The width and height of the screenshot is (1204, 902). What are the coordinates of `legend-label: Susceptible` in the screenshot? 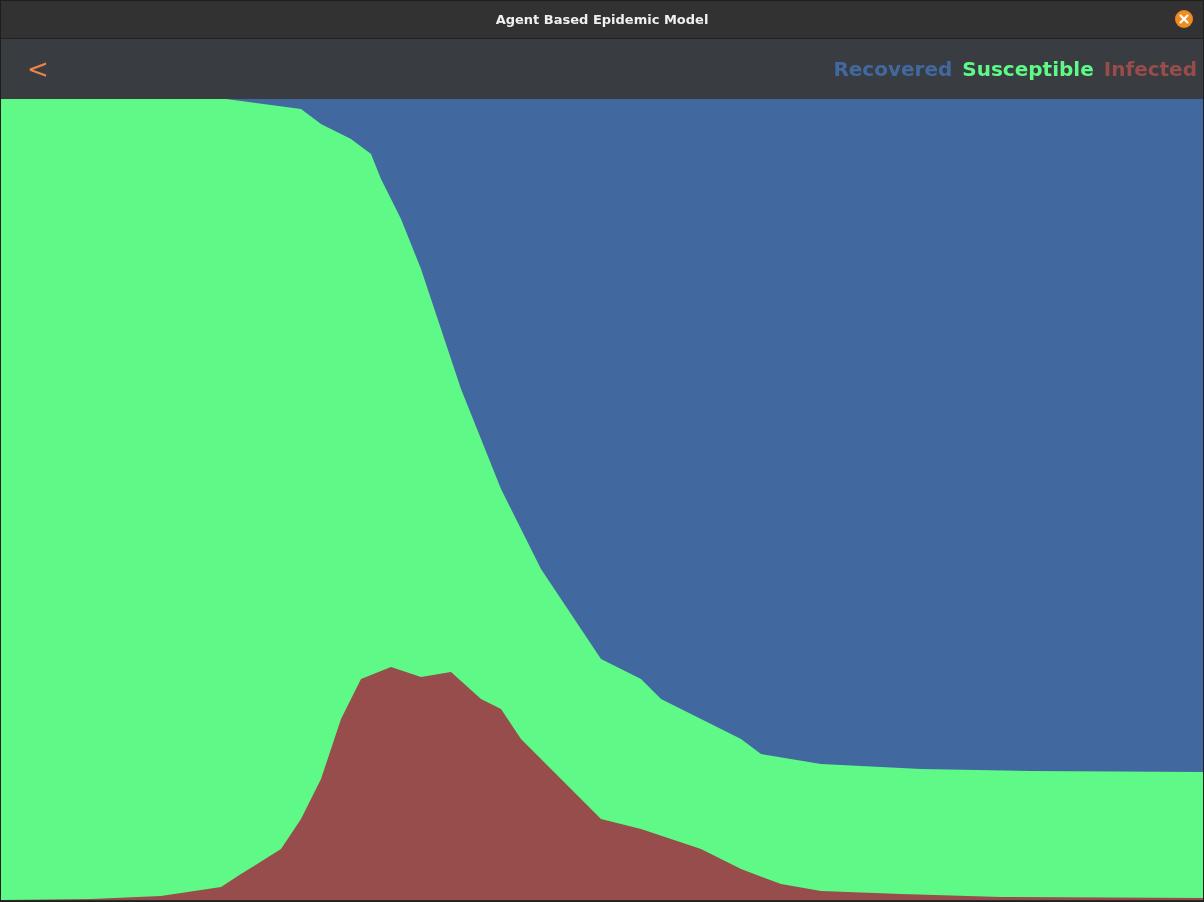 It's located at (1028, 69).